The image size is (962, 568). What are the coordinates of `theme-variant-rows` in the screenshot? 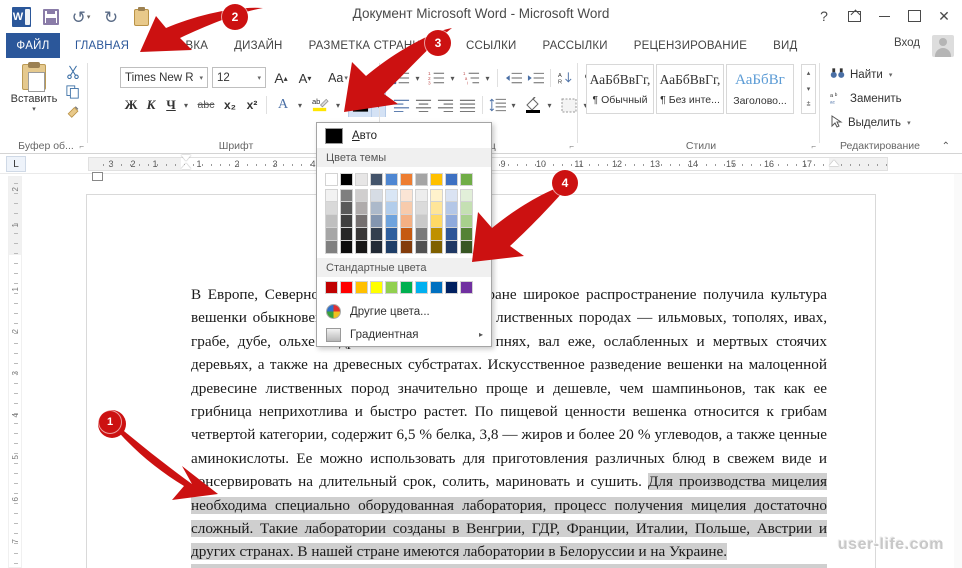 It's located at (404, 221).